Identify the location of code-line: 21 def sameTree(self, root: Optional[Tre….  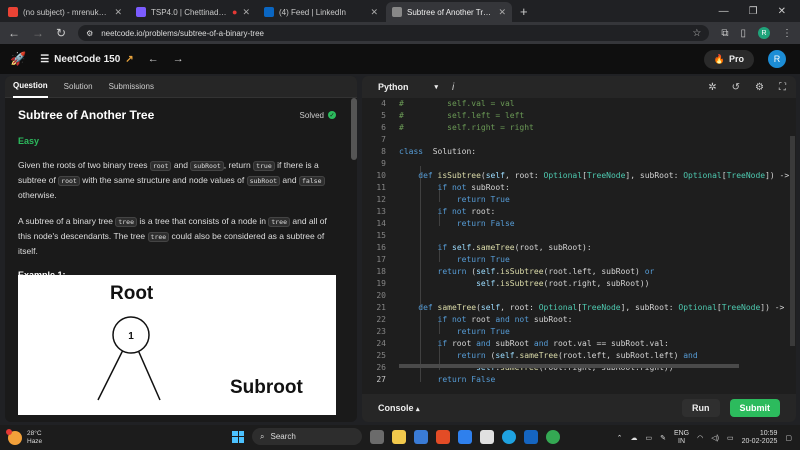
(577, 308).